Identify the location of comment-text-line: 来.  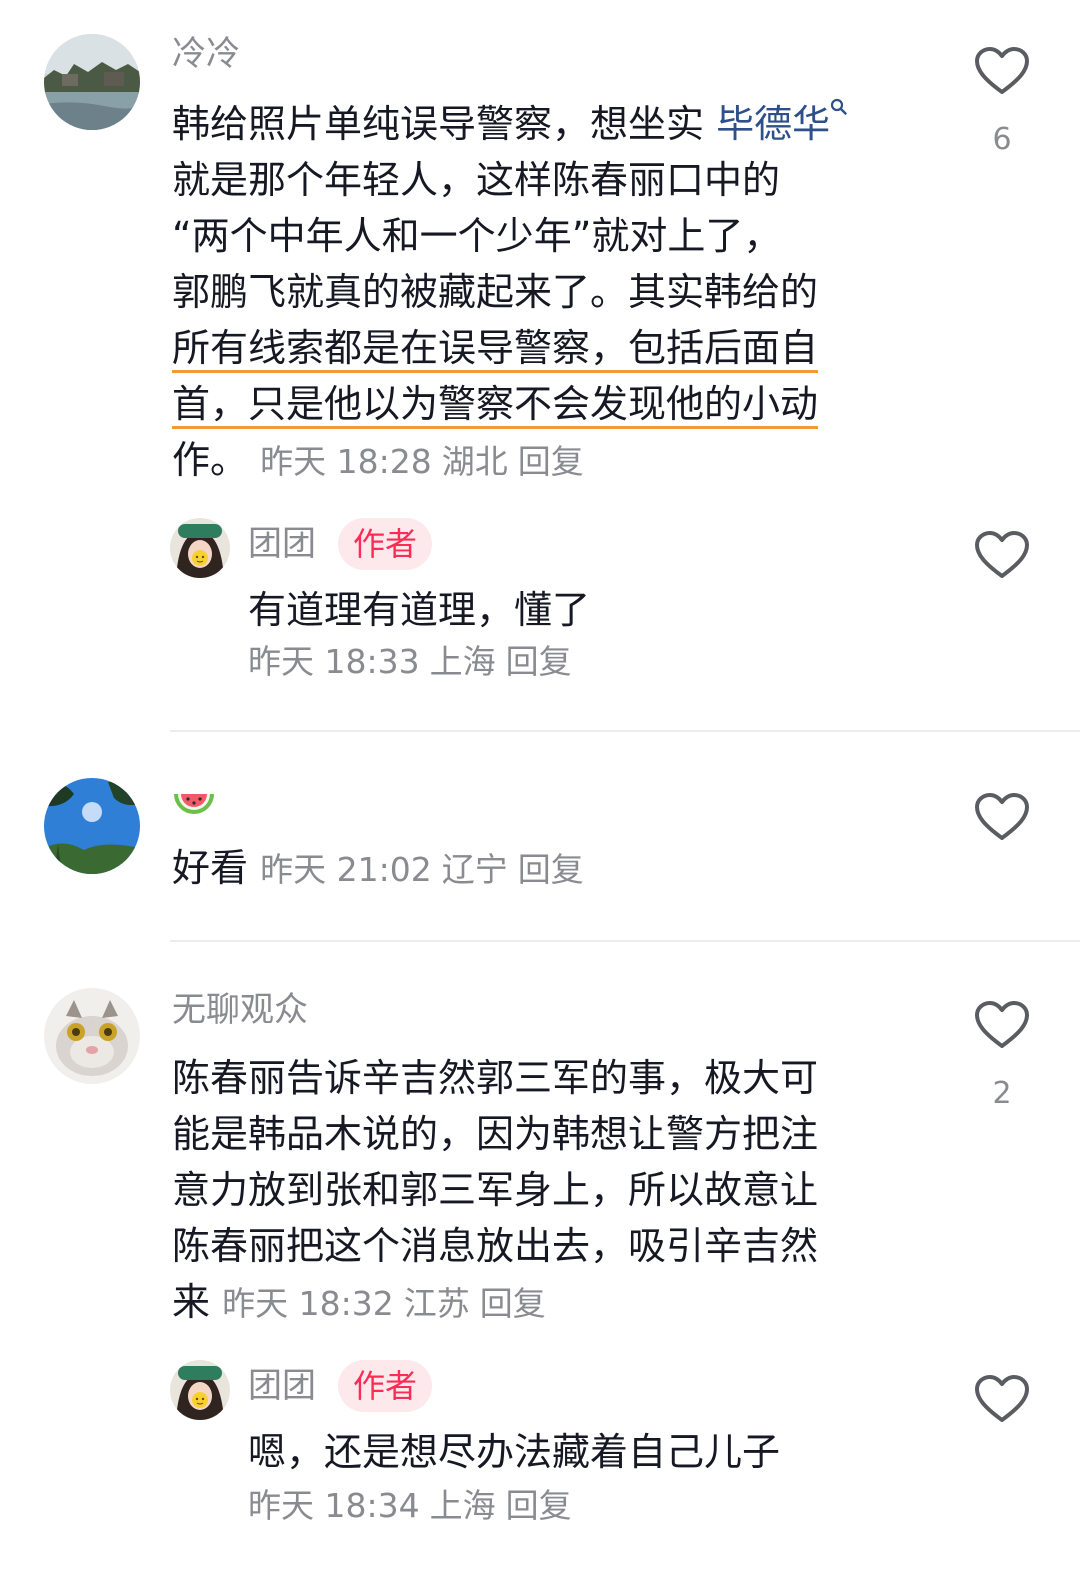
(191, 1302).